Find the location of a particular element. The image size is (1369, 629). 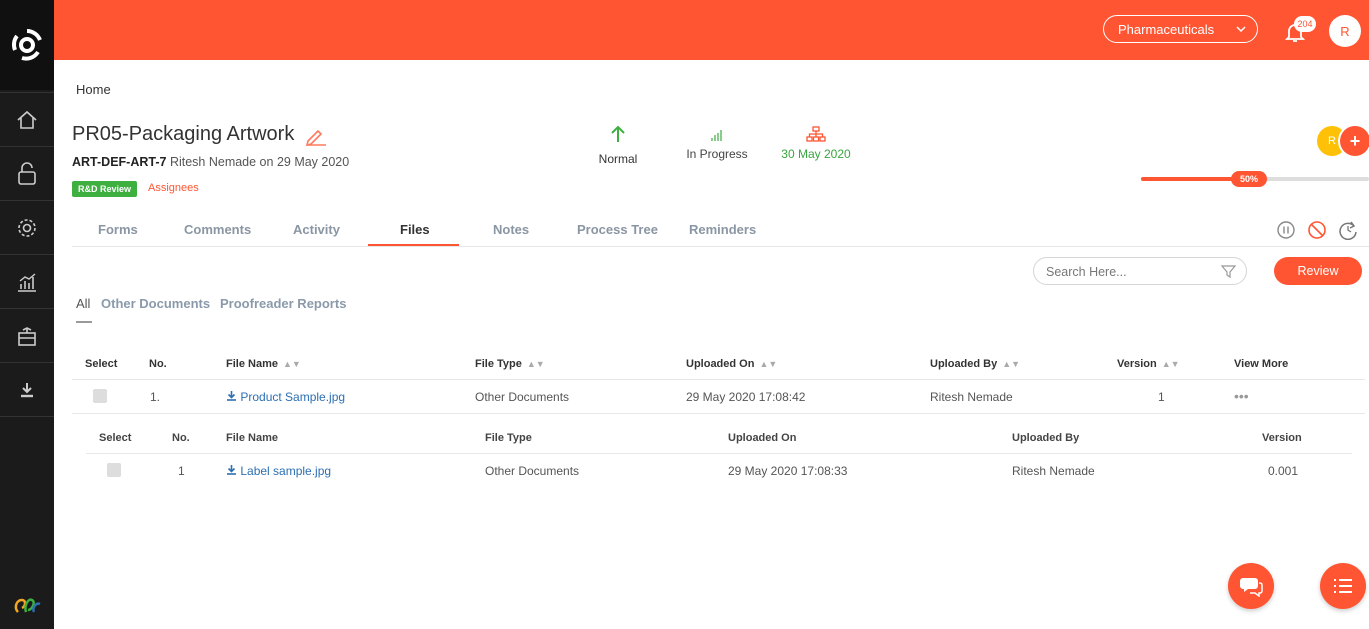

job-created-by: Ritesh Nemade on 29 May 2020 is located at coordinates (259, 162).